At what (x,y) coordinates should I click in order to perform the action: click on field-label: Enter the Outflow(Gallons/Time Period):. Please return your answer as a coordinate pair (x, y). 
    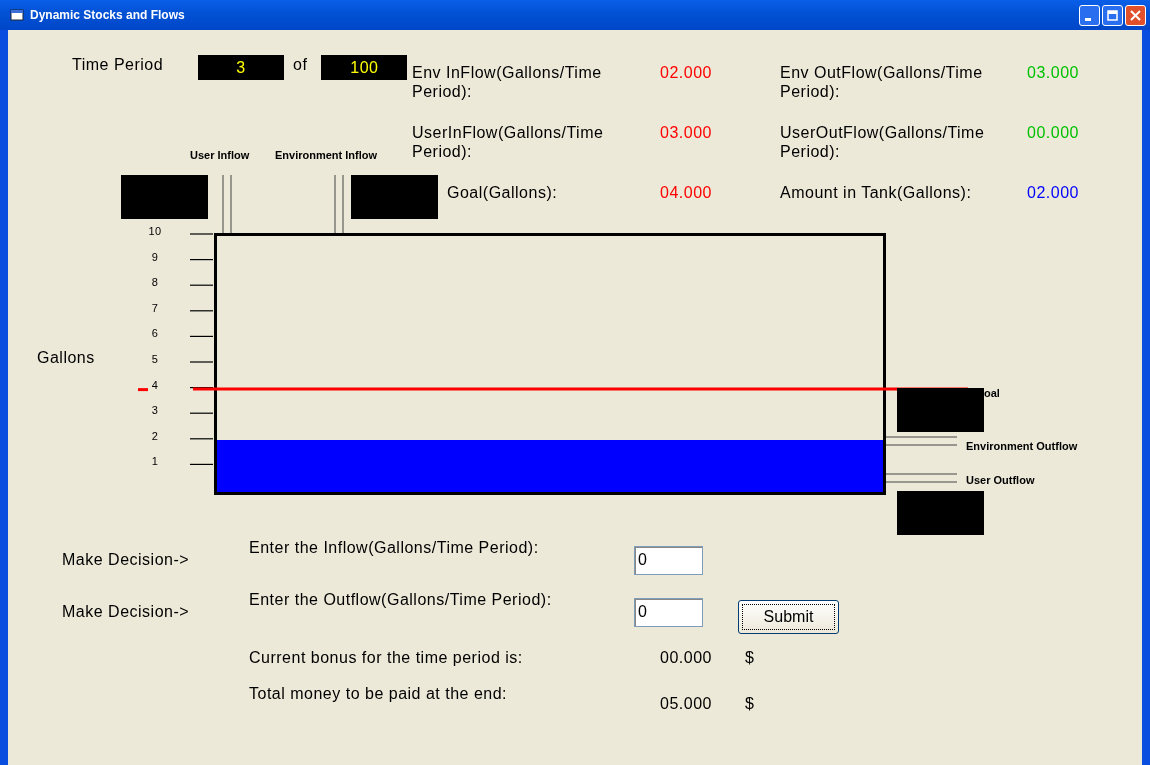
    Looking at the image, I should click on (401, 600).